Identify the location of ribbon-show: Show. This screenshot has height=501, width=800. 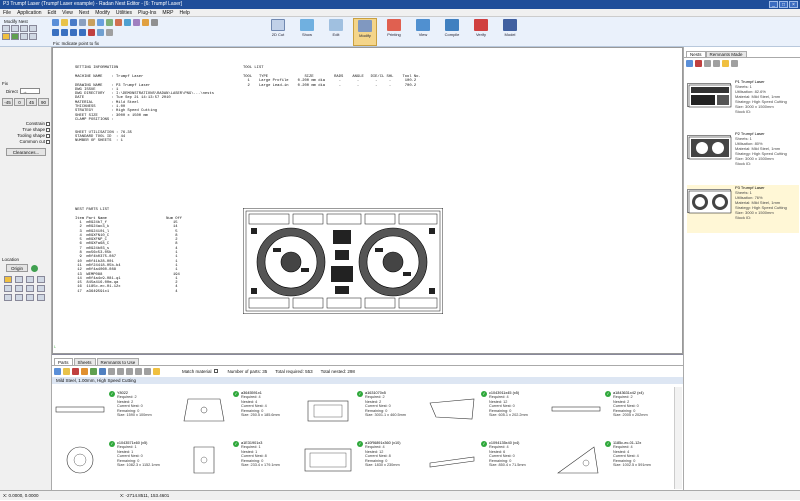
(307, 32).